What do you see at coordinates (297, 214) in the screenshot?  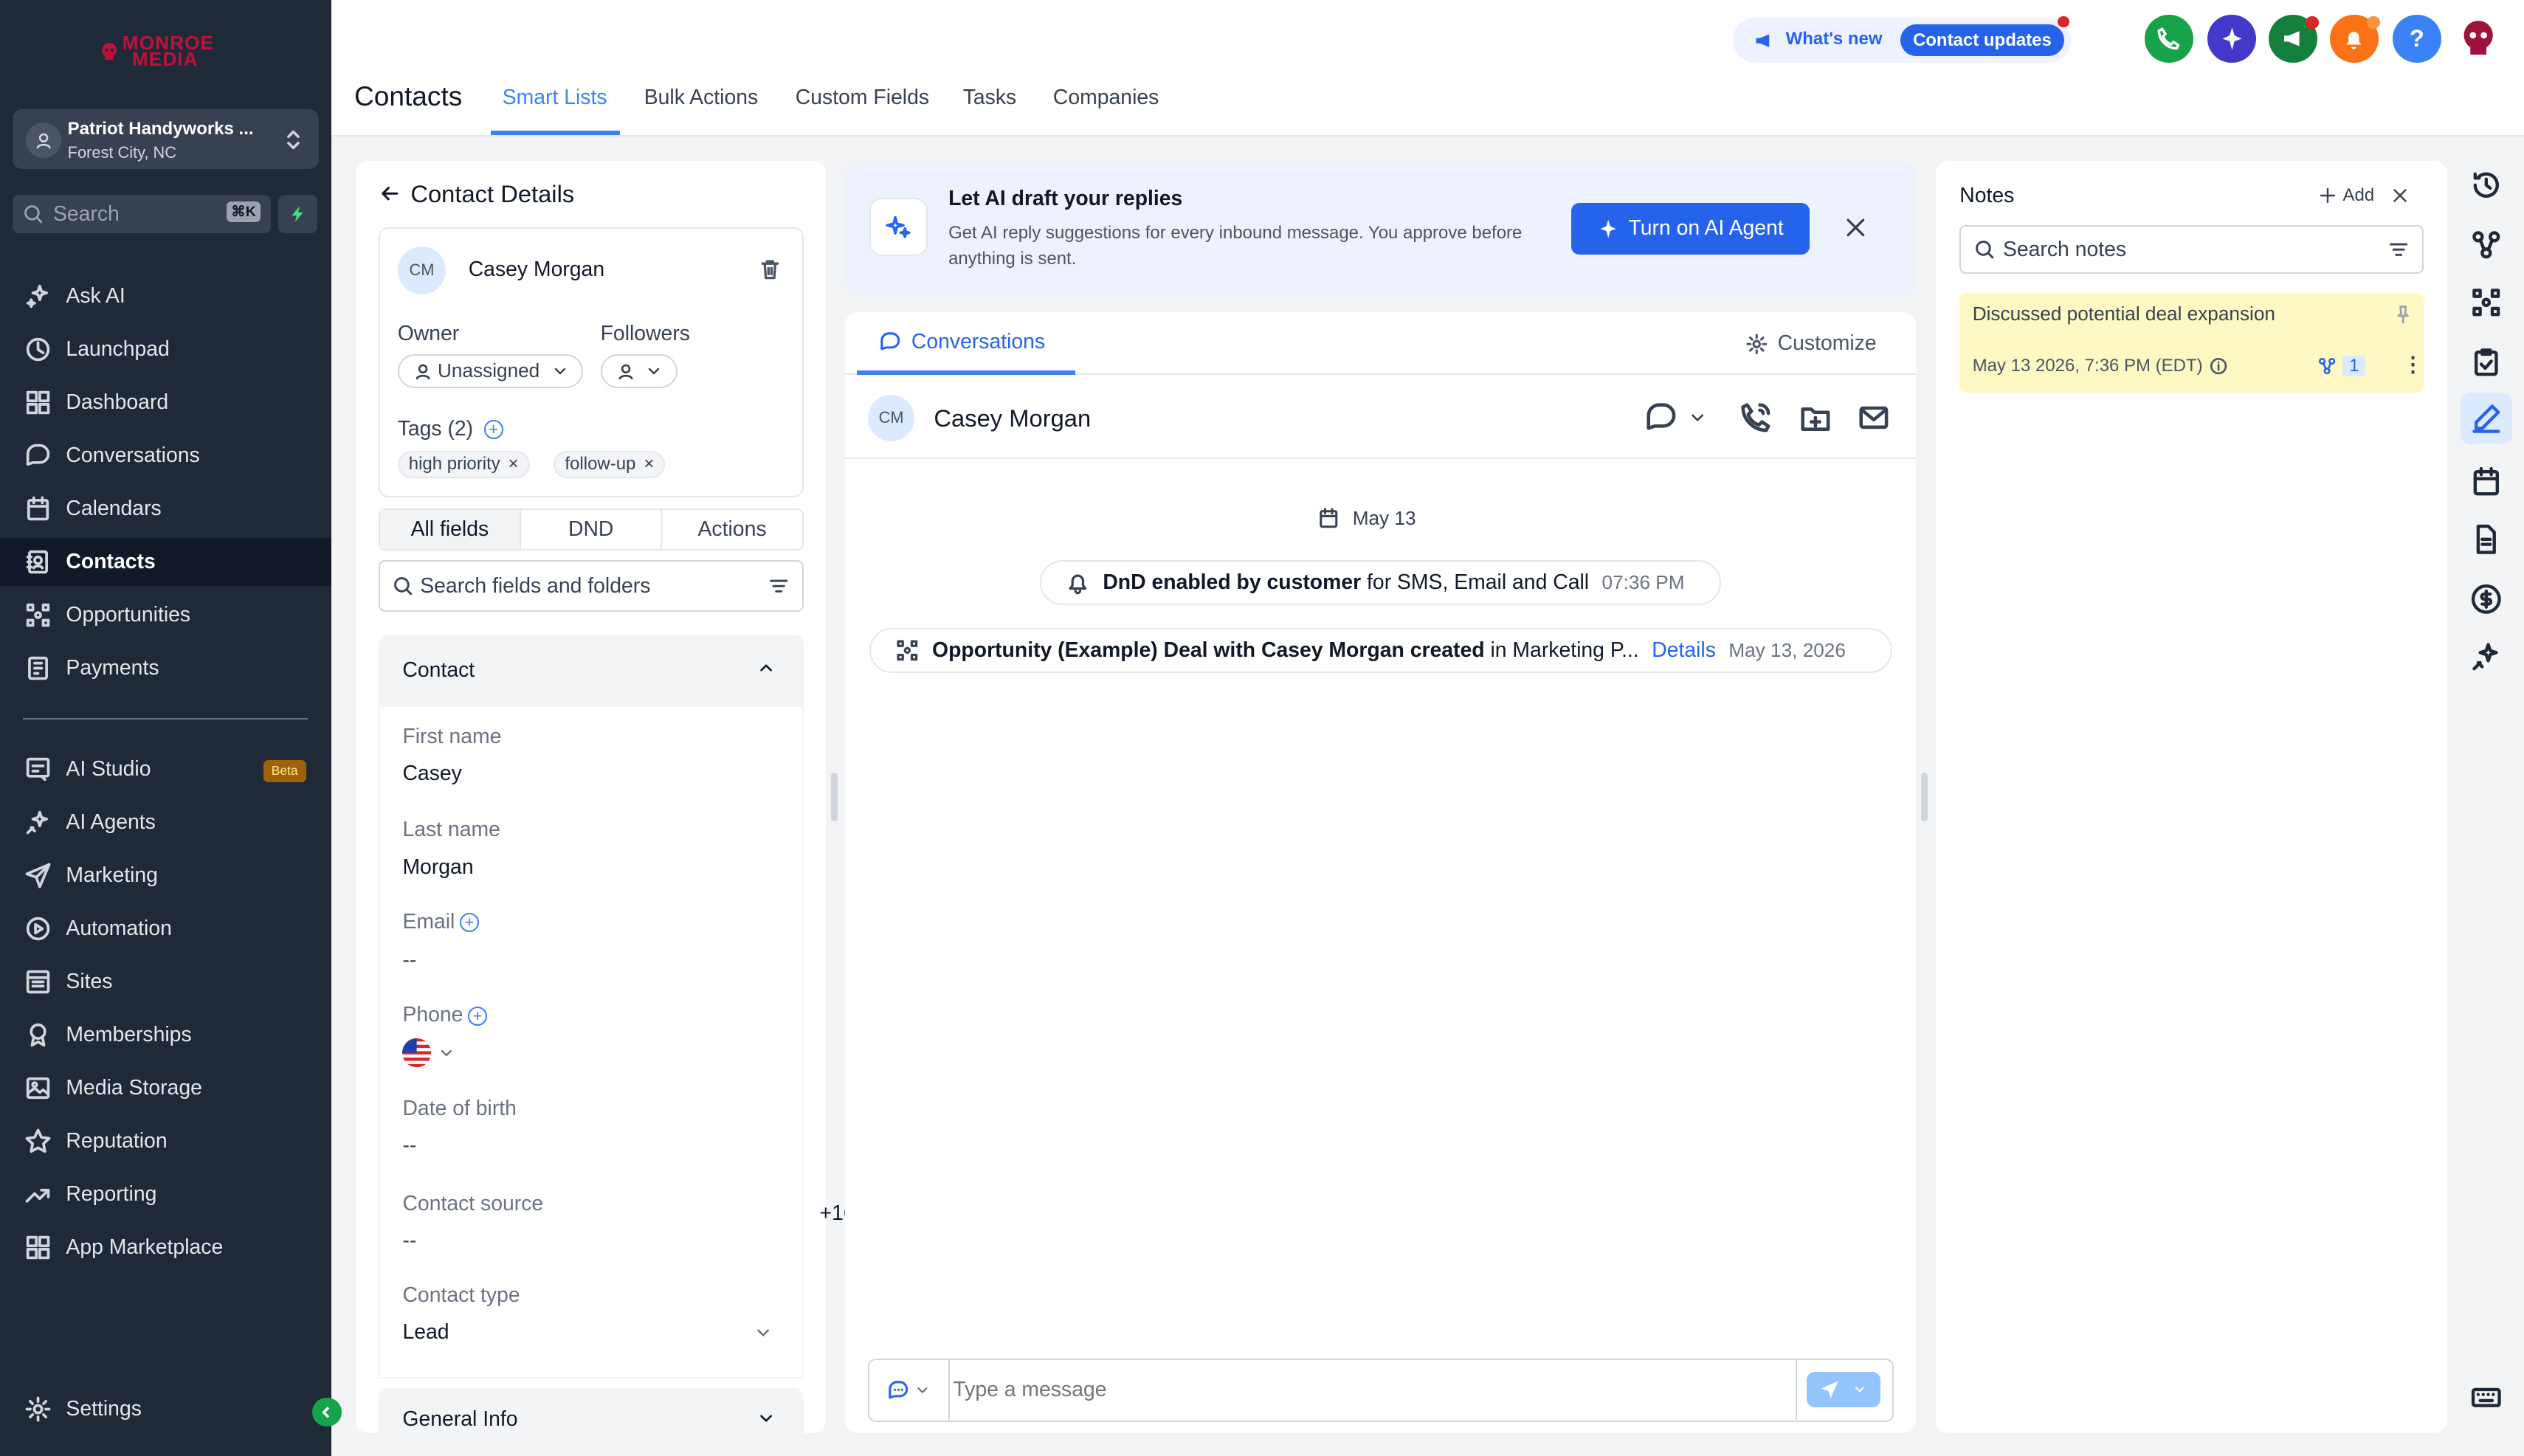 I see `quick-action-button` at bounding box center [297, 214].